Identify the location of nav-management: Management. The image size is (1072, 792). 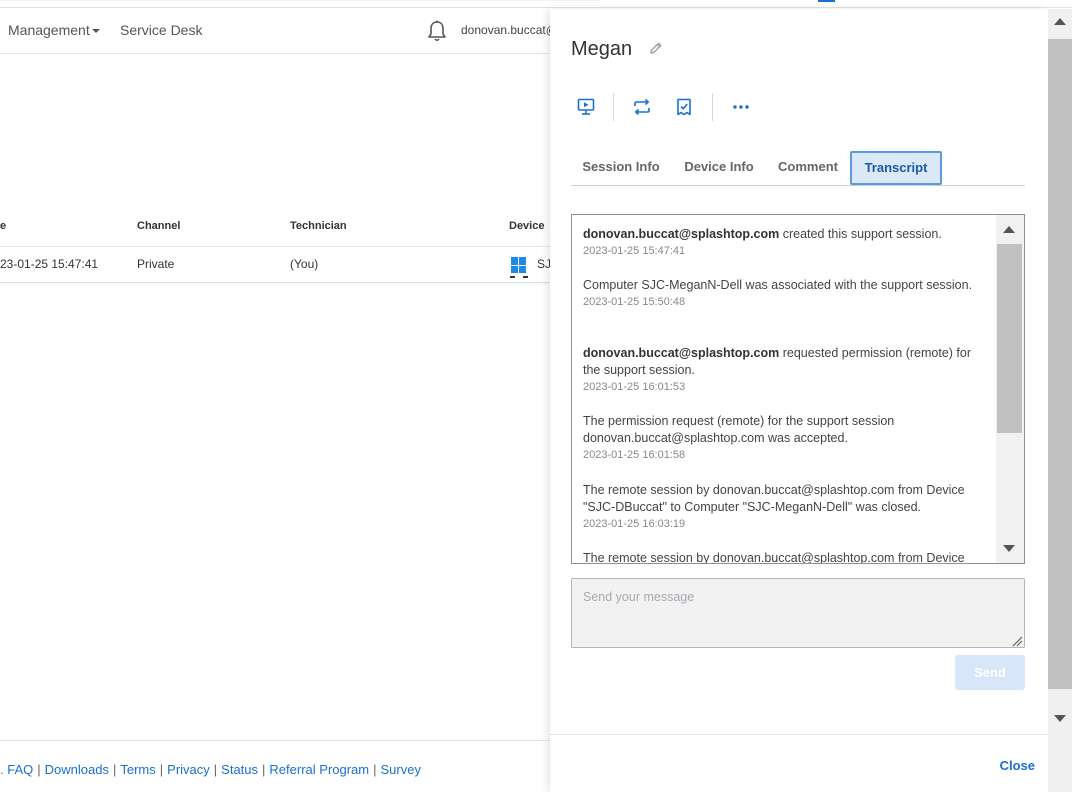
(54, 30).